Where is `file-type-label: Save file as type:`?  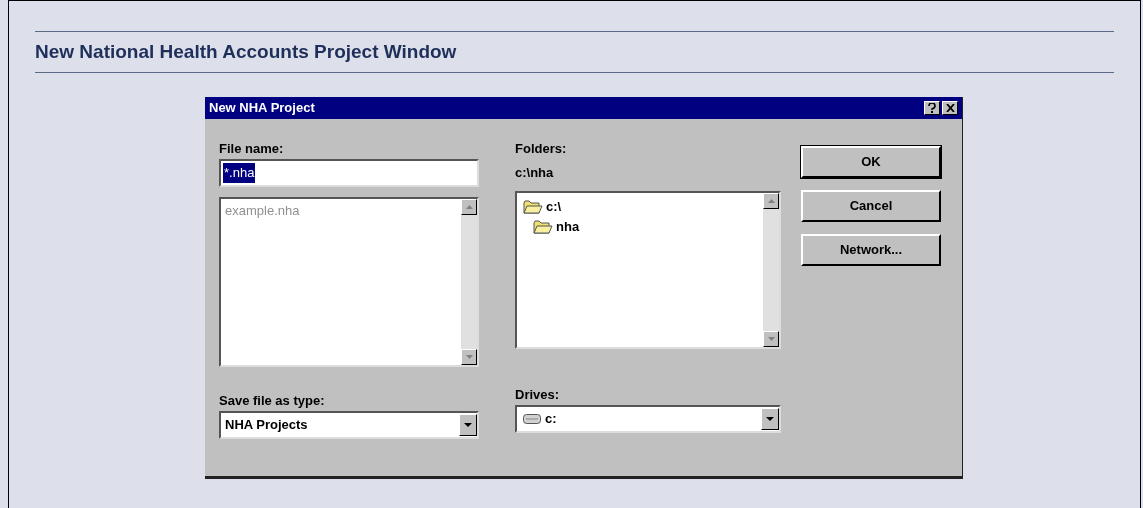 file-type-label: Save file as type: is located at coordinates (272, 400).